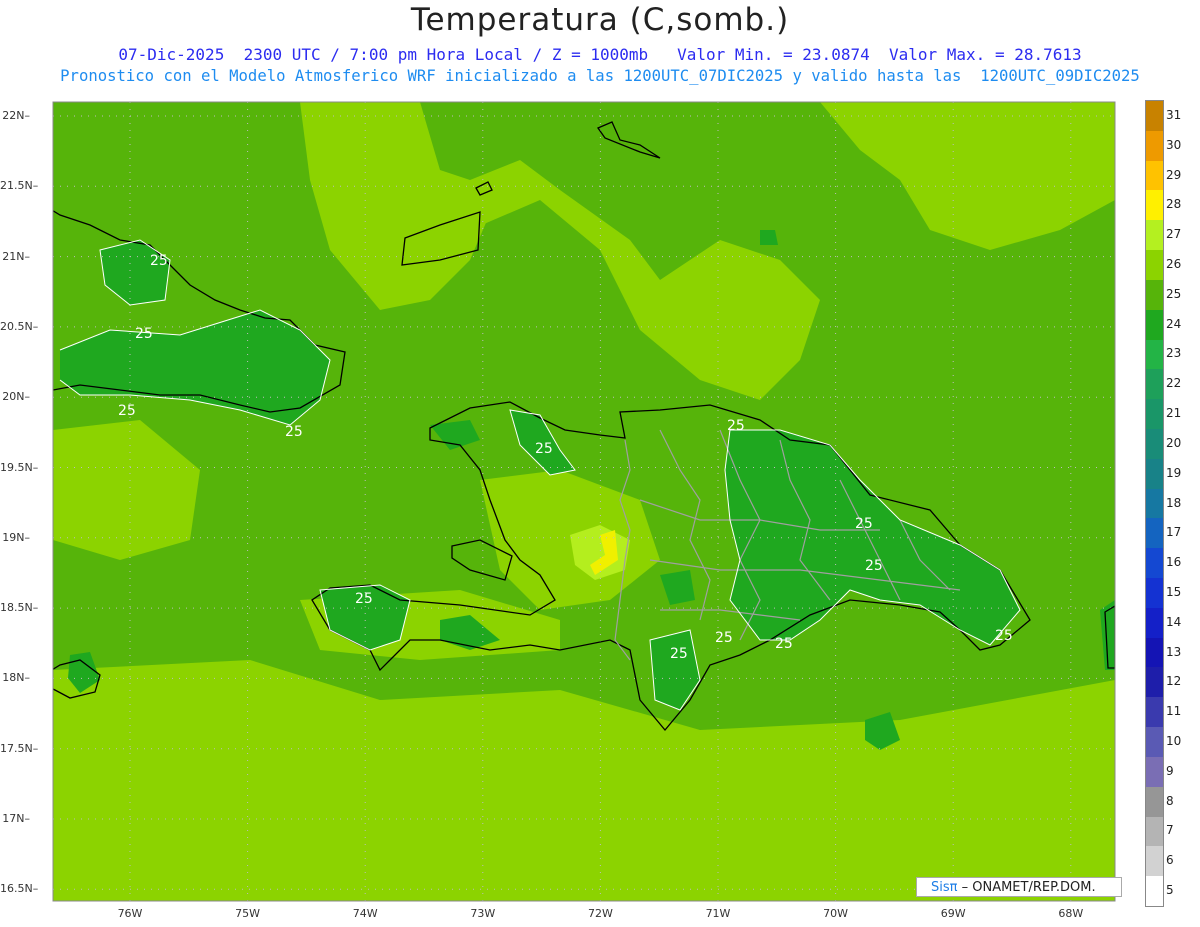  What do you see at coordinates (16, 397) in the screenshot?
I see `lat-label: 20N–` at bounding box center [16, 397].